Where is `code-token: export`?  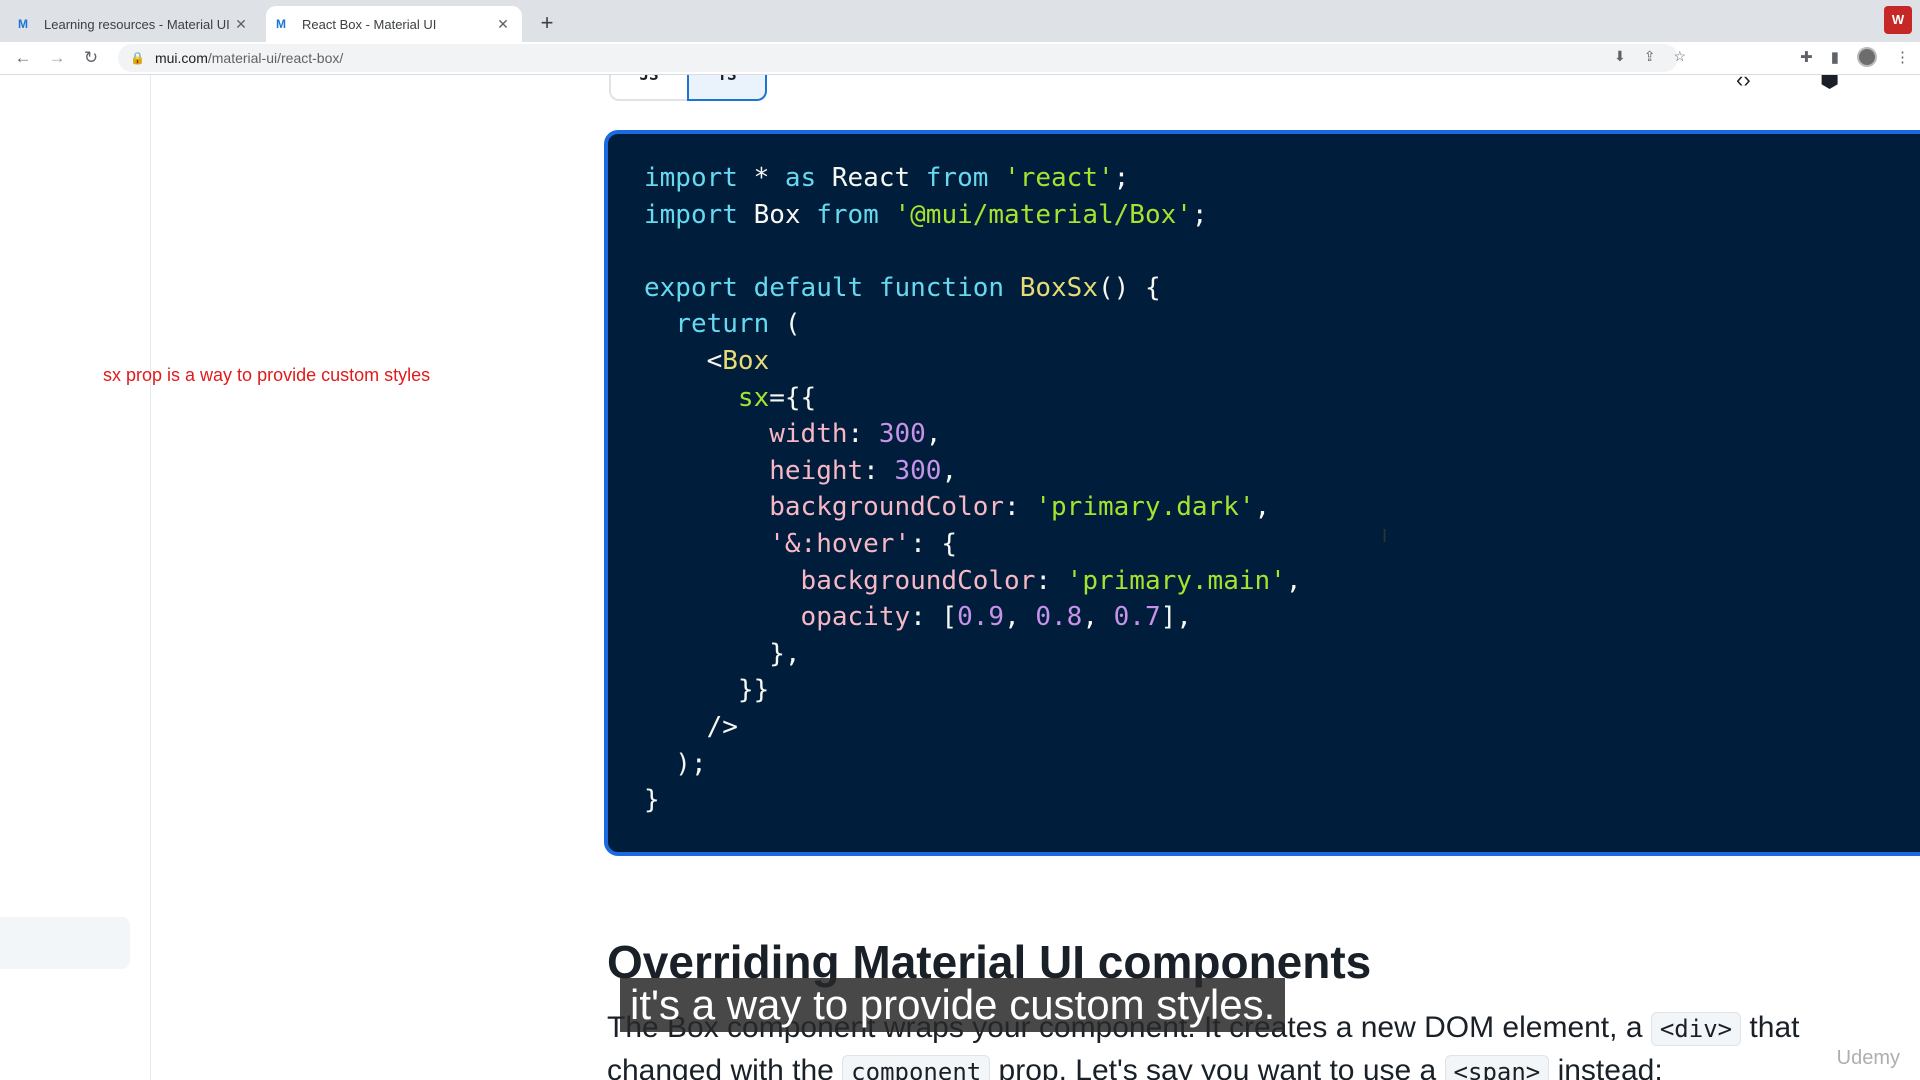
code-token: export is located at coordinates (691, 287).